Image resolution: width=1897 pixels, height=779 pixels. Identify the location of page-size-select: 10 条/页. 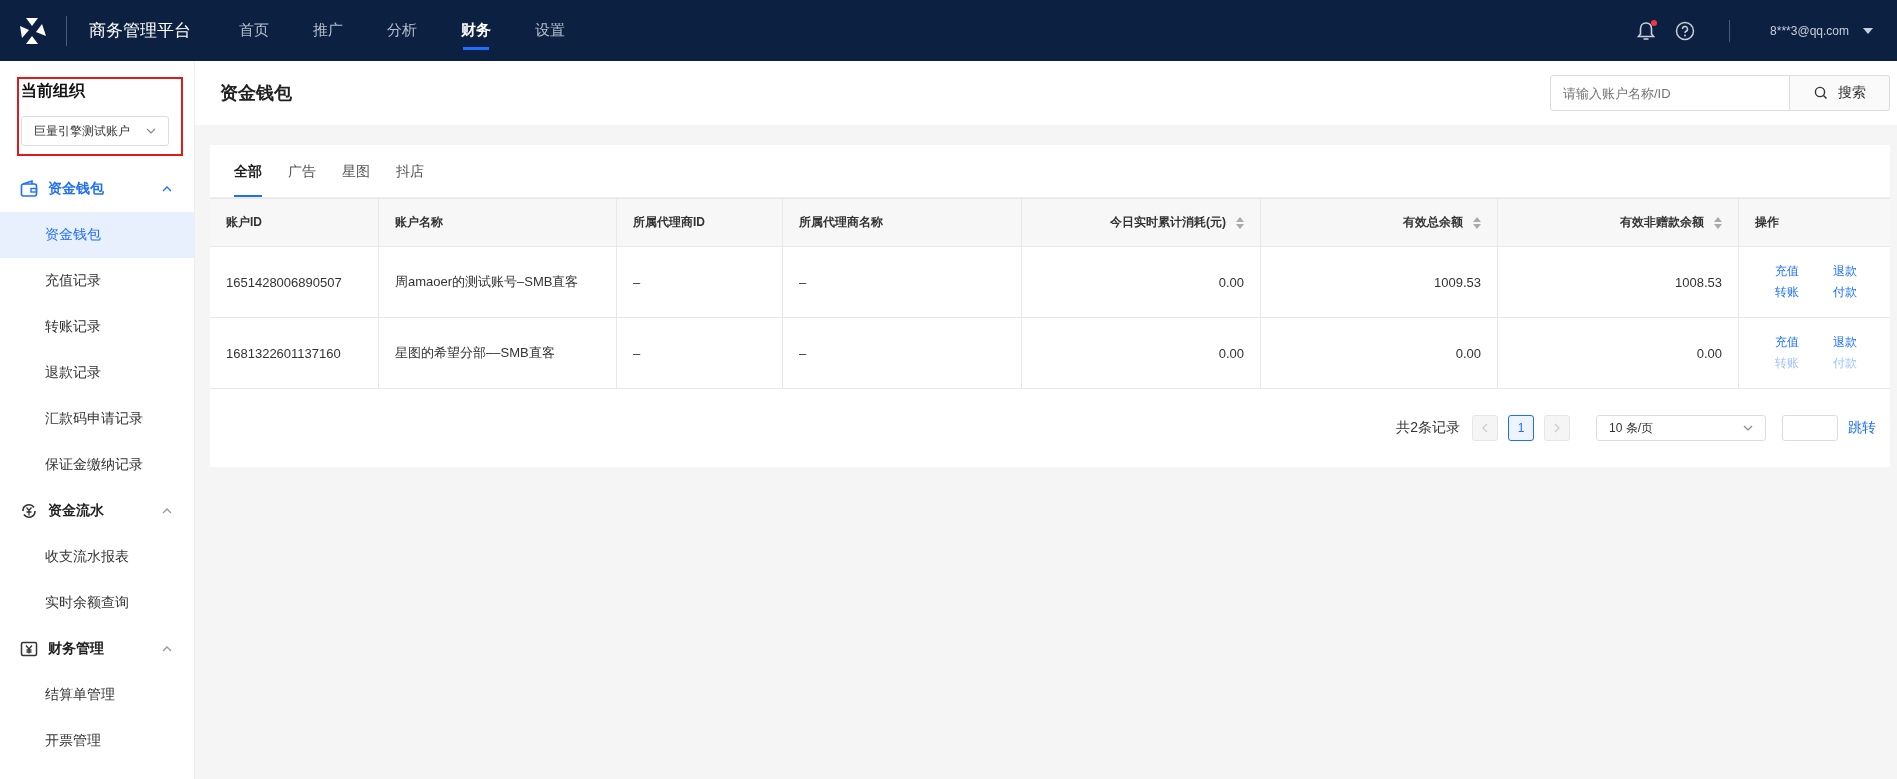
(1681, 428).